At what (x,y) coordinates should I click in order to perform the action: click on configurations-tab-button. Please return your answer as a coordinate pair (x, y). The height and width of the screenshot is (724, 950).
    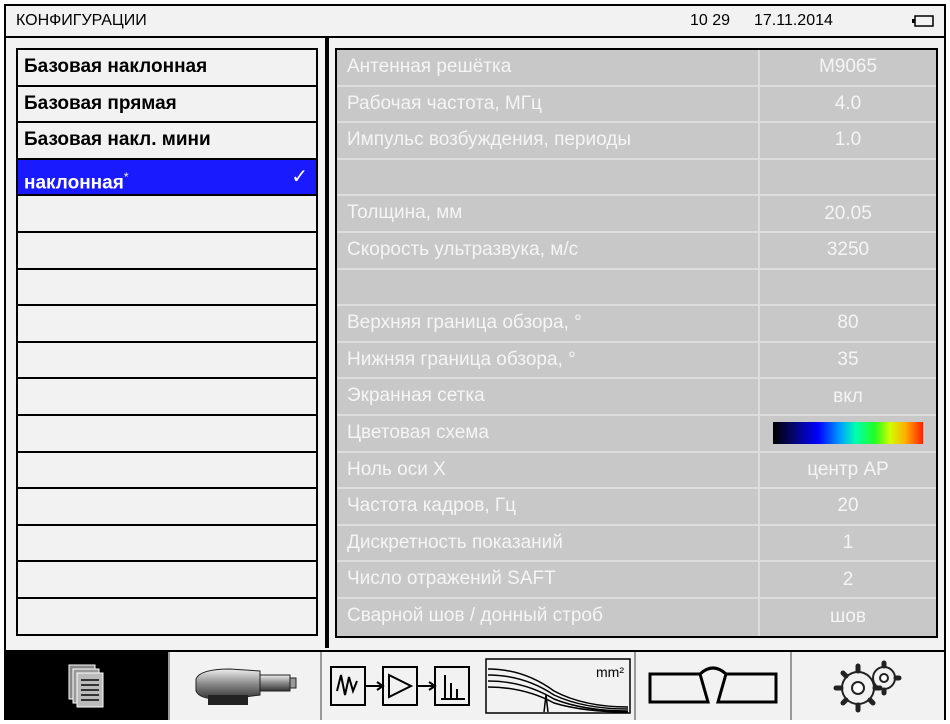
    Looking at the image, I should click on (88, 686).